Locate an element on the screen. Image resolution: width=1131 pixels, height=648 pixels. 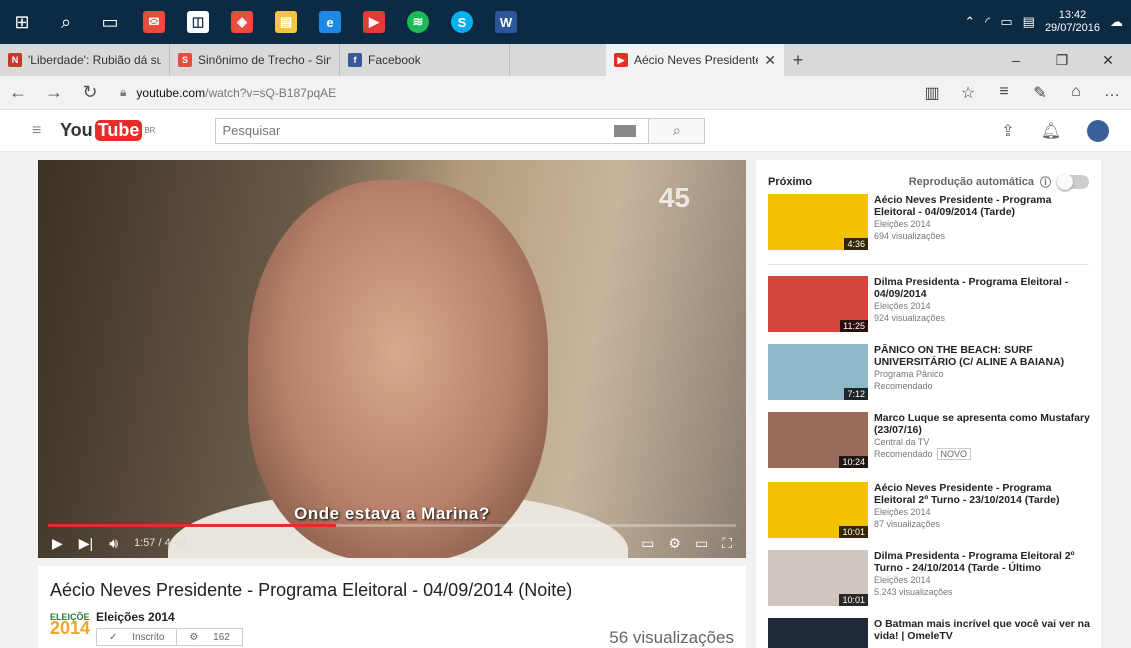
chevron-up-icon: ⌃ is located at coordinates (969, 22).